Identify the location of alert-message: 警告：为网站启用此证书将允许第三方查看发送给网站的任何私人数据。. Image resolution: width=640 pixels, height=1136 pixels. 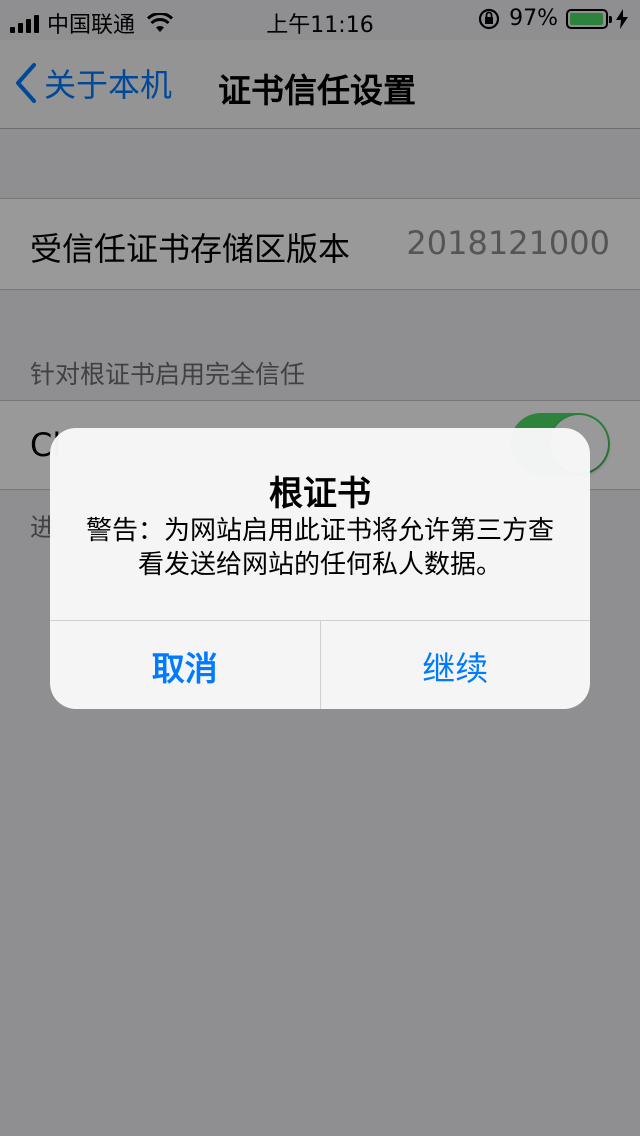
(319, 548).